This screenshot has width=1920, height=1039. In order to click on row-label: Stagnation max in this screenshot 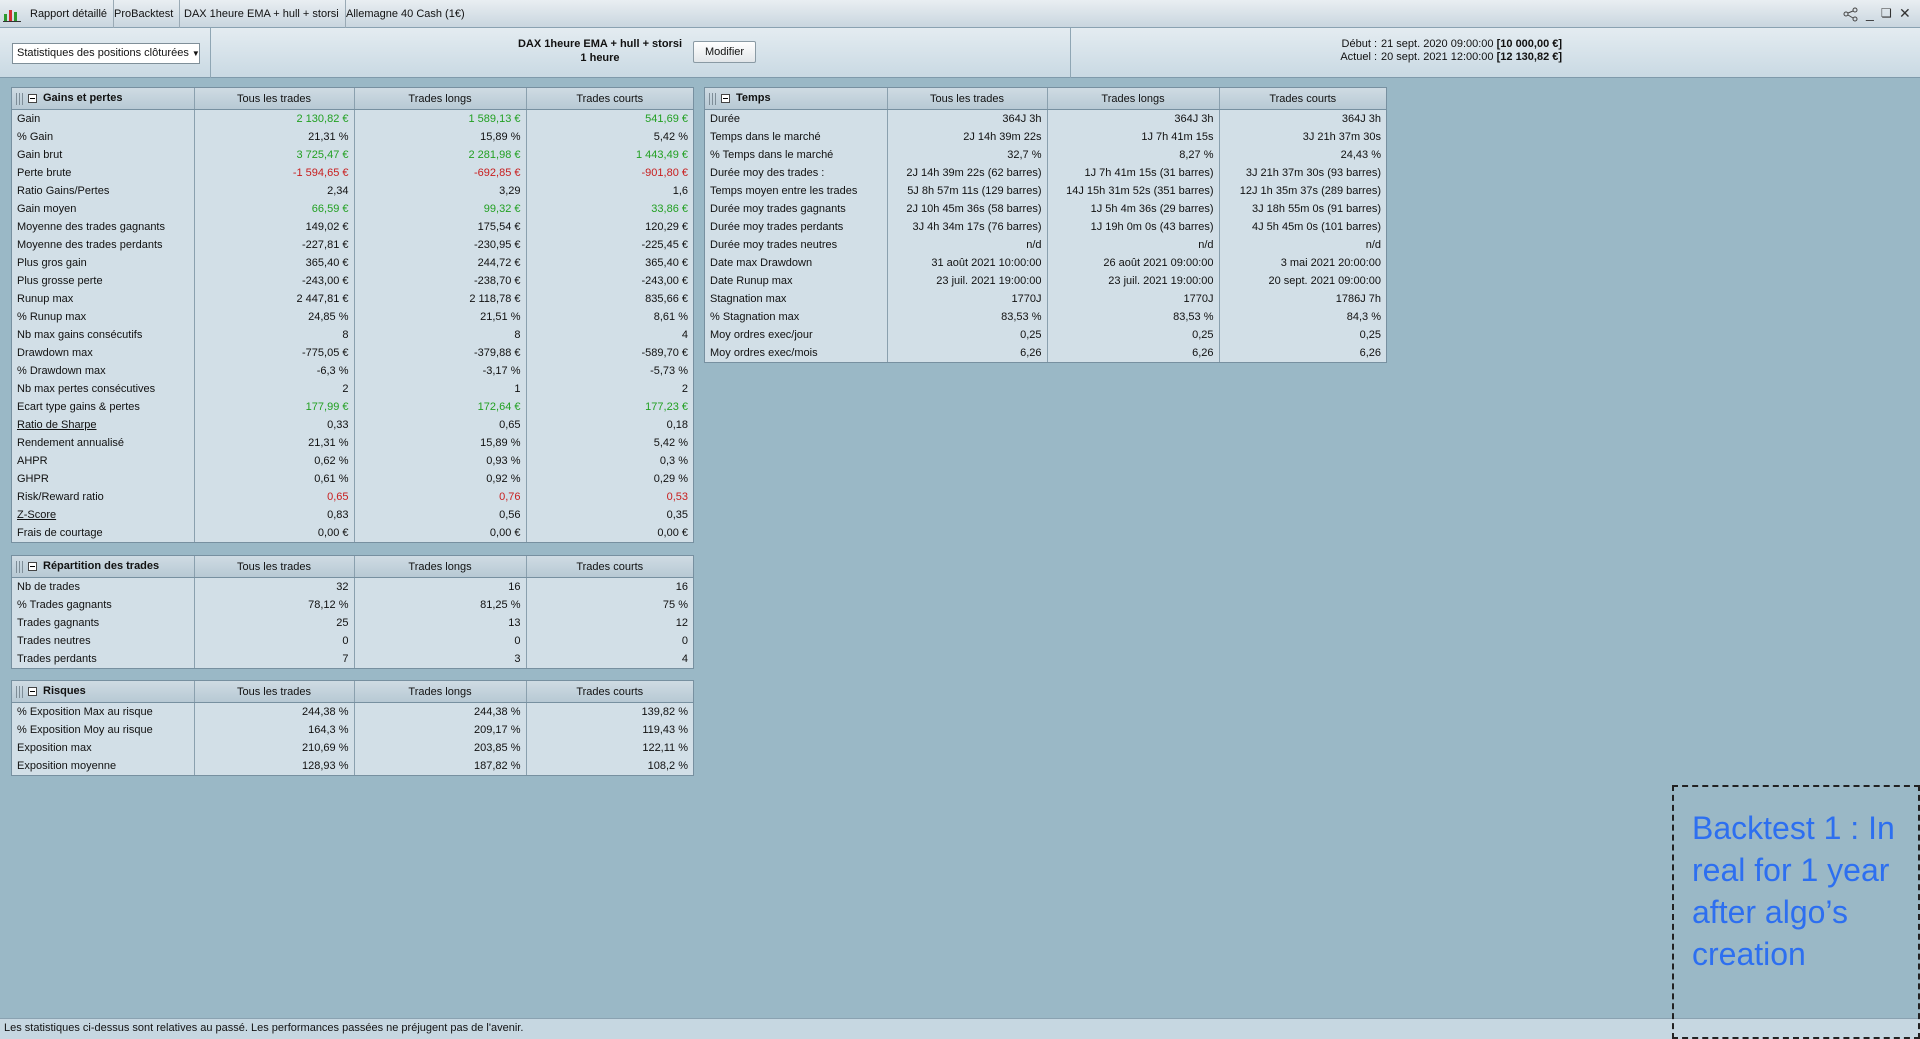, I will do `click(748, 299)`.